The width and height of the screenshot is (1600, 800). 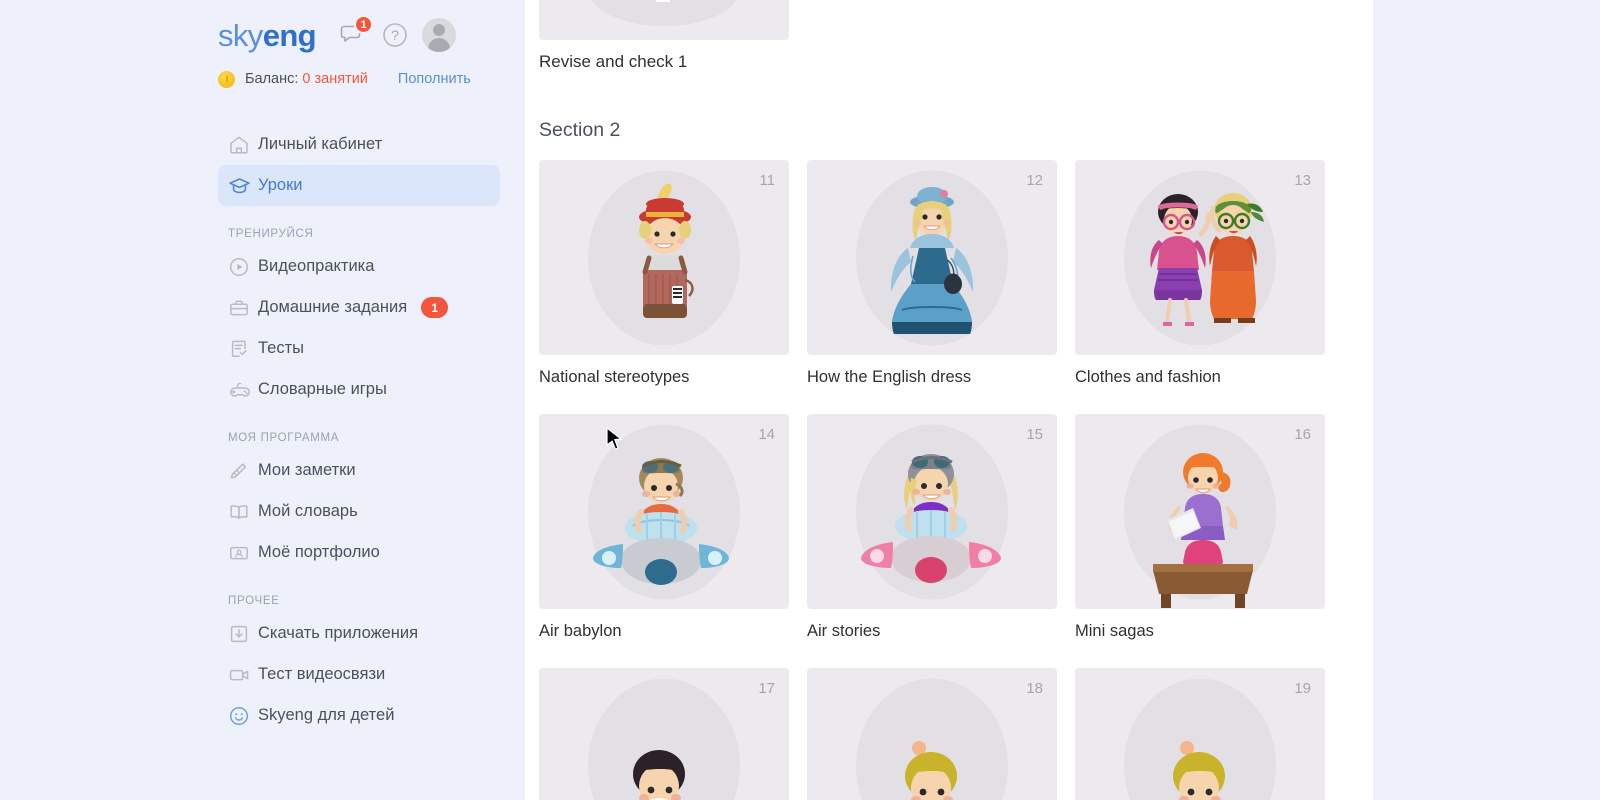 What do you see at coordinates (333, 307) in the screenshot?
I see `sidebar-item-label: Домашние задания` at bounding box center [333, 307].